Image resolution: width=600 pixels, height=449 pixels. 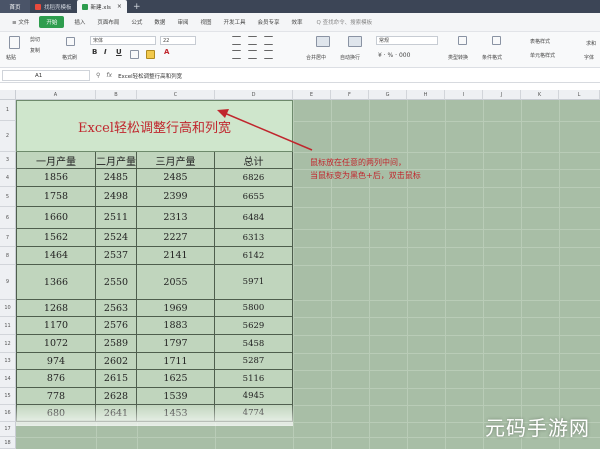 What do you see at coordinates (8, 344) in the screenshot?
I see `row-header-12: 12` at bounding box center [8, 344].